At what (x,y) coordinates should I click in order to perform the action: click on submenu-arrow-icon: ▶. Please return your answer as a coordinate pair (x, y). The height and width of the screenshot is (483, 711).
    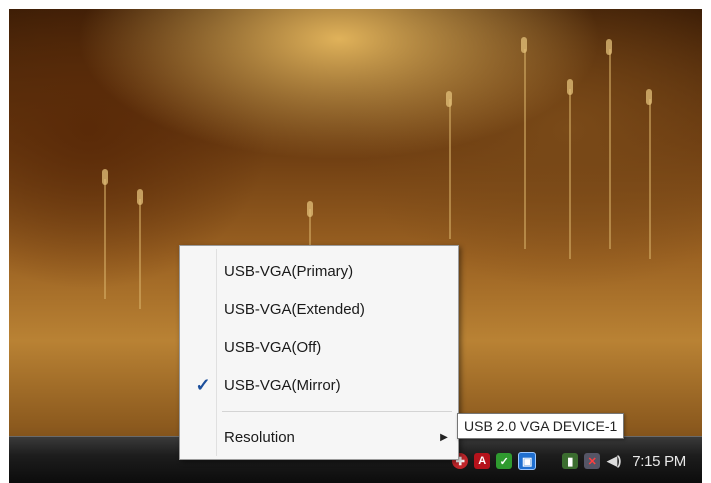
    Looking at the image, I should click on (444, 437).